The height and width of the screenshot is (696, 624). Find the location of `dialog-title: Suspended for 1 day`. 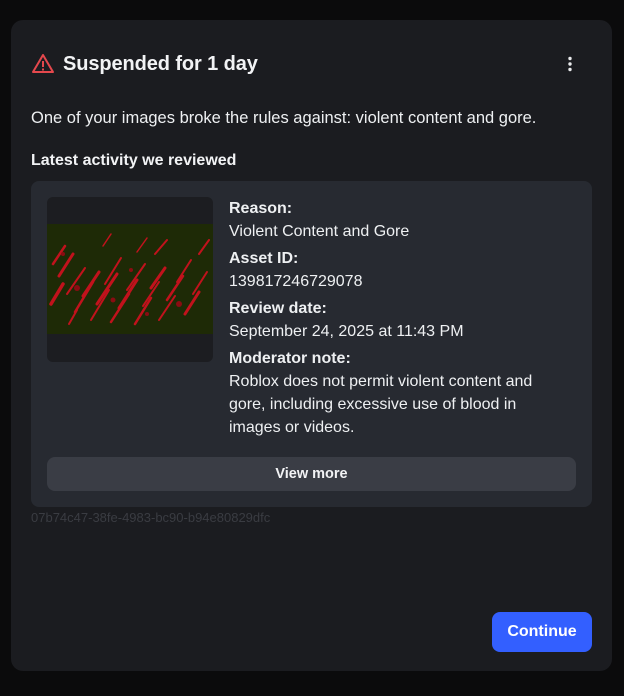

dialog-title: Suspended for 1 day is located at coordinates (160, 63).